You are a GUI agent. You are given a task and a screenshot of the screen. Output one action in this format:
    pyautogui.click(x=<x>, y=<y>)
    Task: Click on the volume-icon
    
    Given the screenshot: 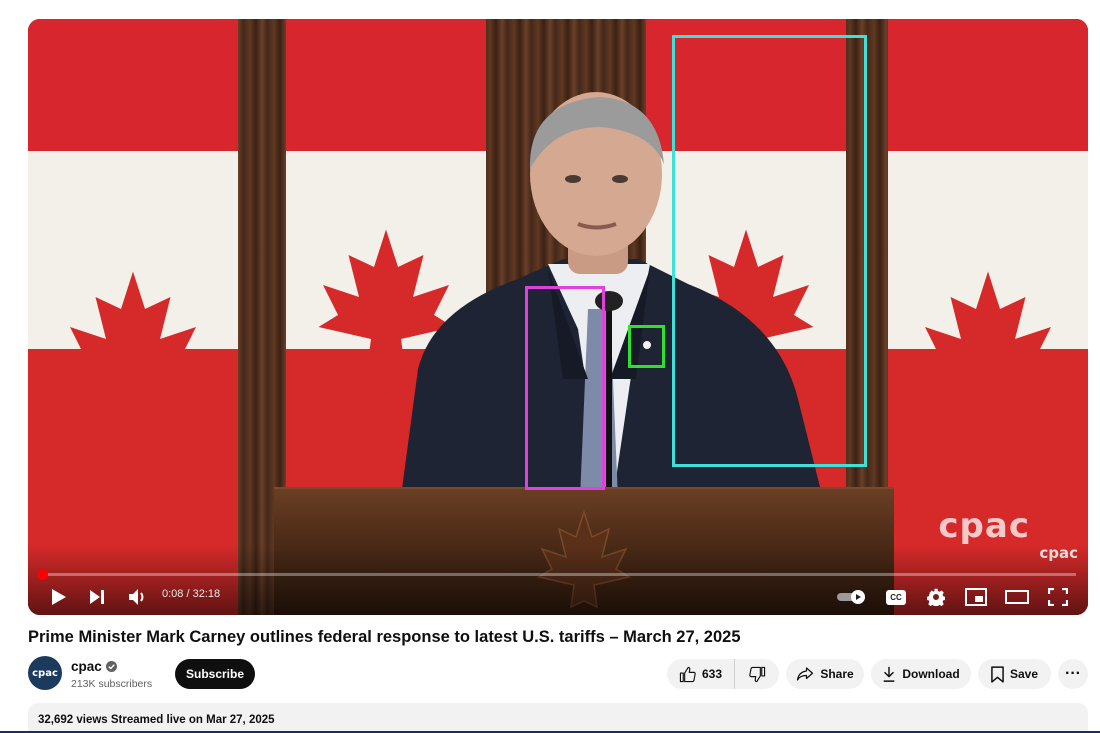 What is the action you would take?
    pyautogui.click(x=136, y=597)
    